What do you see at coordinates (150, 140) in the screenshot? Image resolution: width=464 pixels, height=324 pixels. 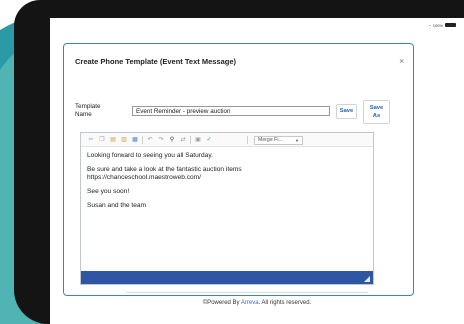 I see `undo-icon: ↶` at bounding box center [150, 140].